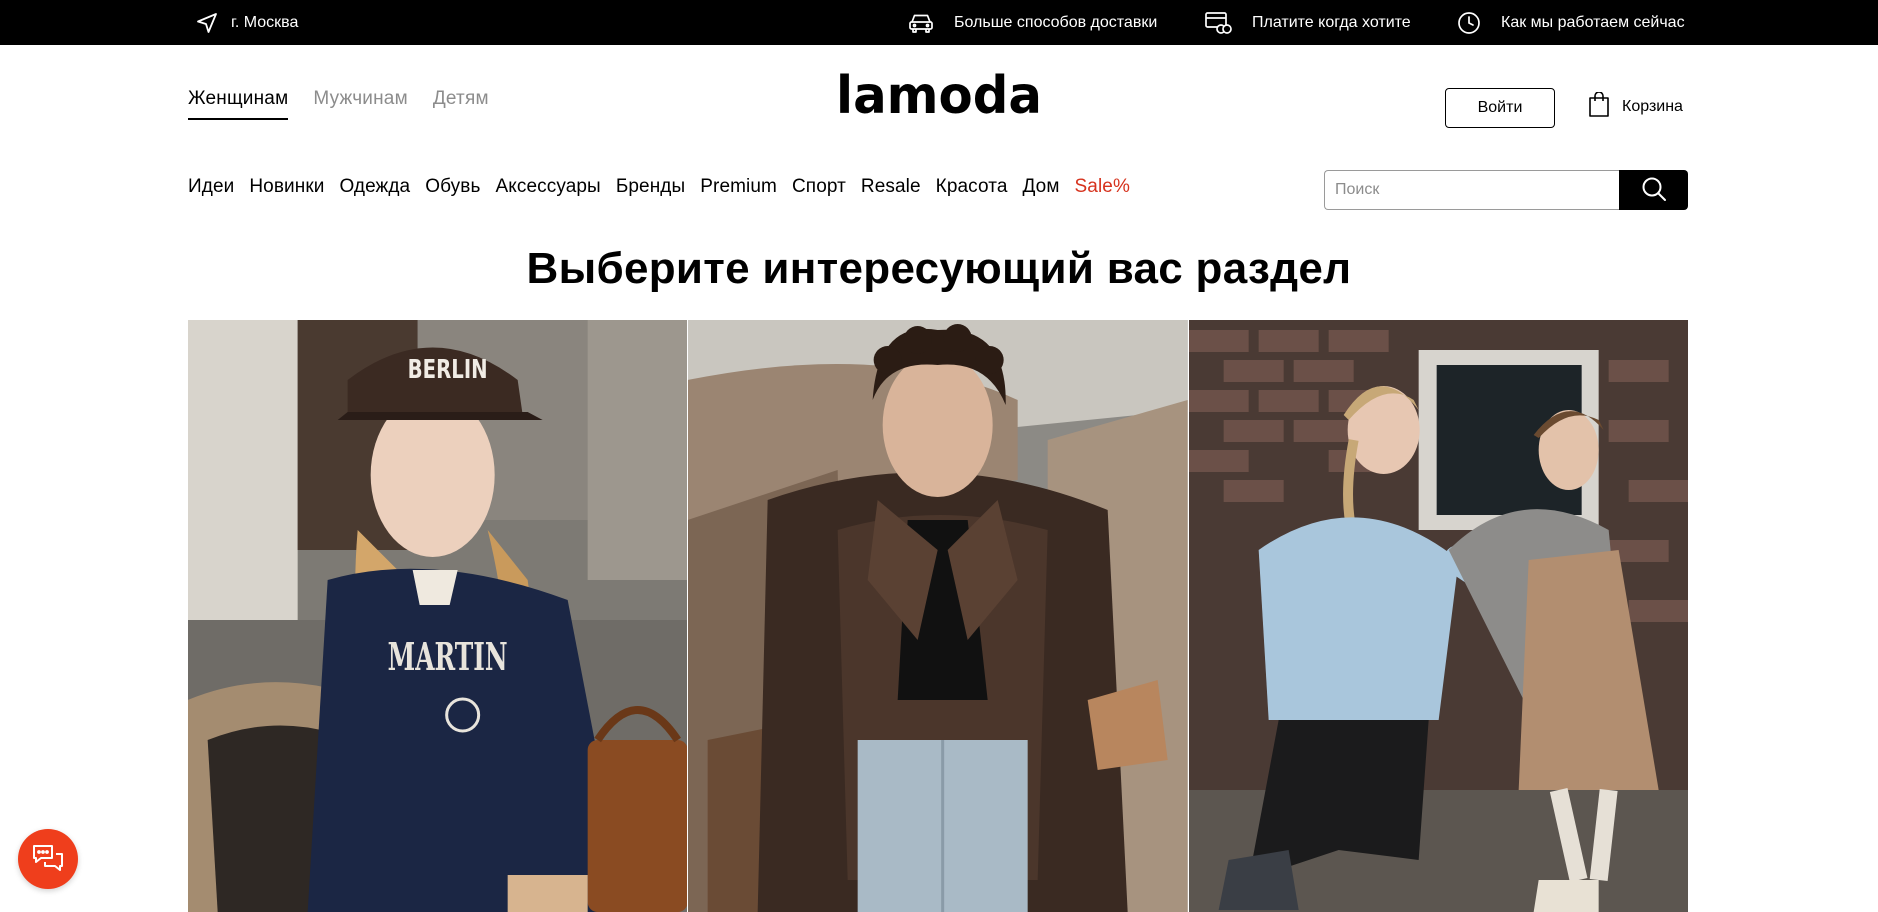 This screenshot has height=912, width=1878. Describe the element at coordinates (211, 187) in the screenshot. I see `nav-item-ideas: Идеи` at that location.